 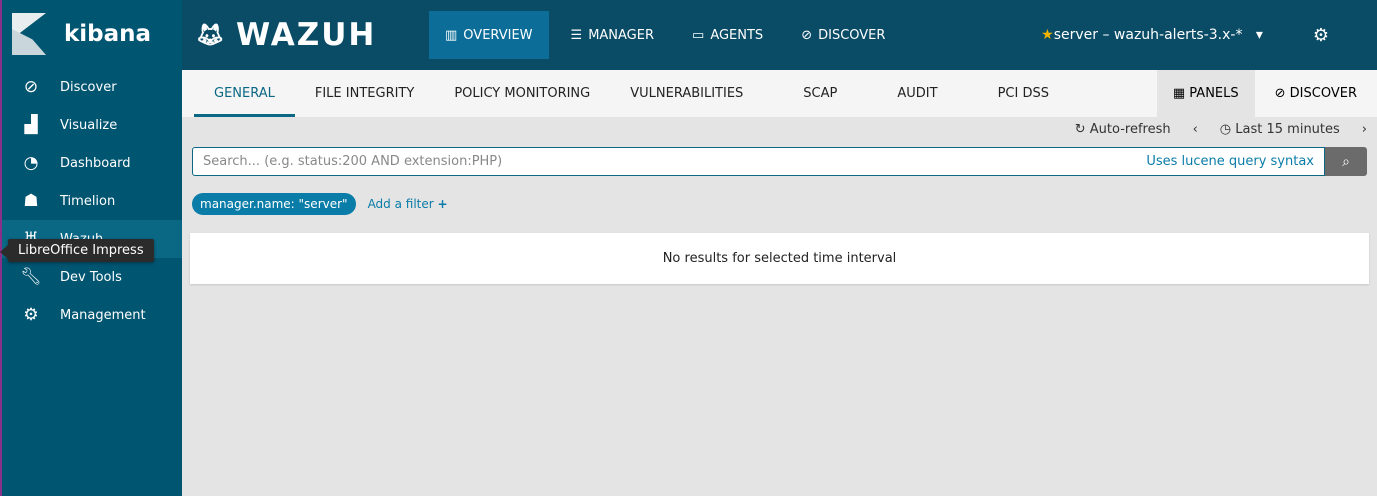 I want to click on add-filter-link: Add a filter +, so click(x=408, y=204).